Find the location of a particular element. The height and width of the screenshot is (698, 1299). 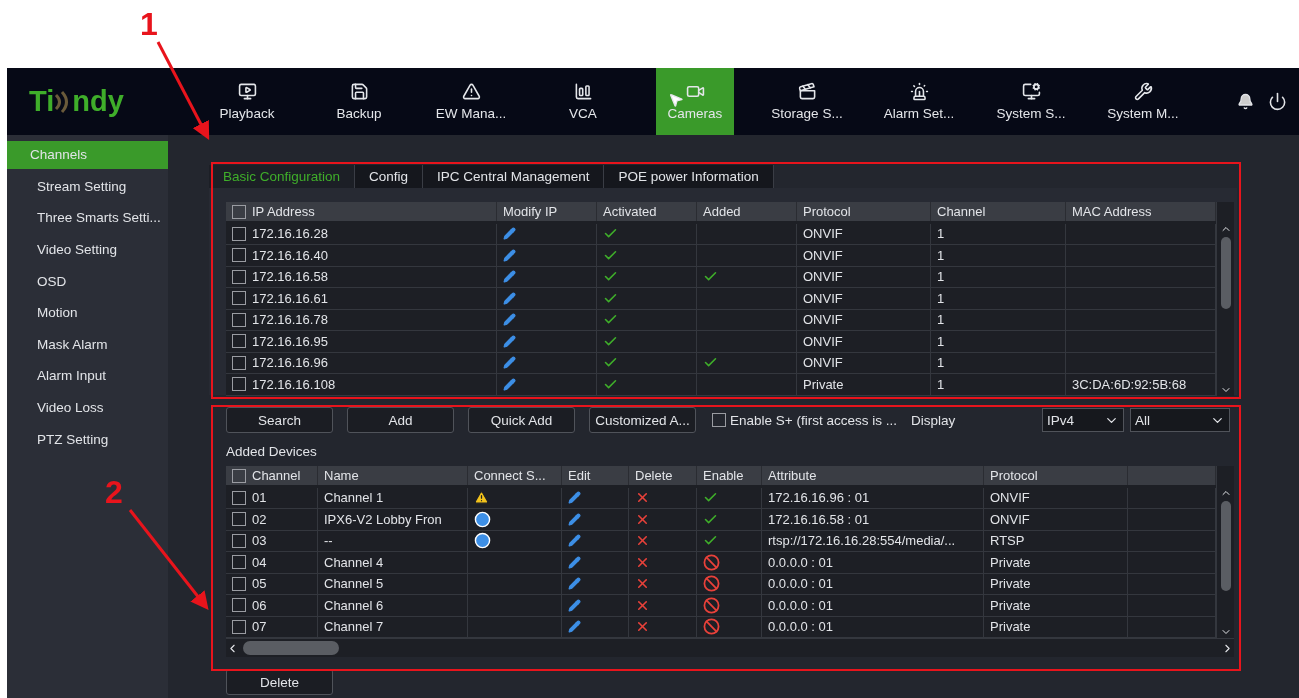

sidebar-item: Video Setting is located at coordinates (87, 249).